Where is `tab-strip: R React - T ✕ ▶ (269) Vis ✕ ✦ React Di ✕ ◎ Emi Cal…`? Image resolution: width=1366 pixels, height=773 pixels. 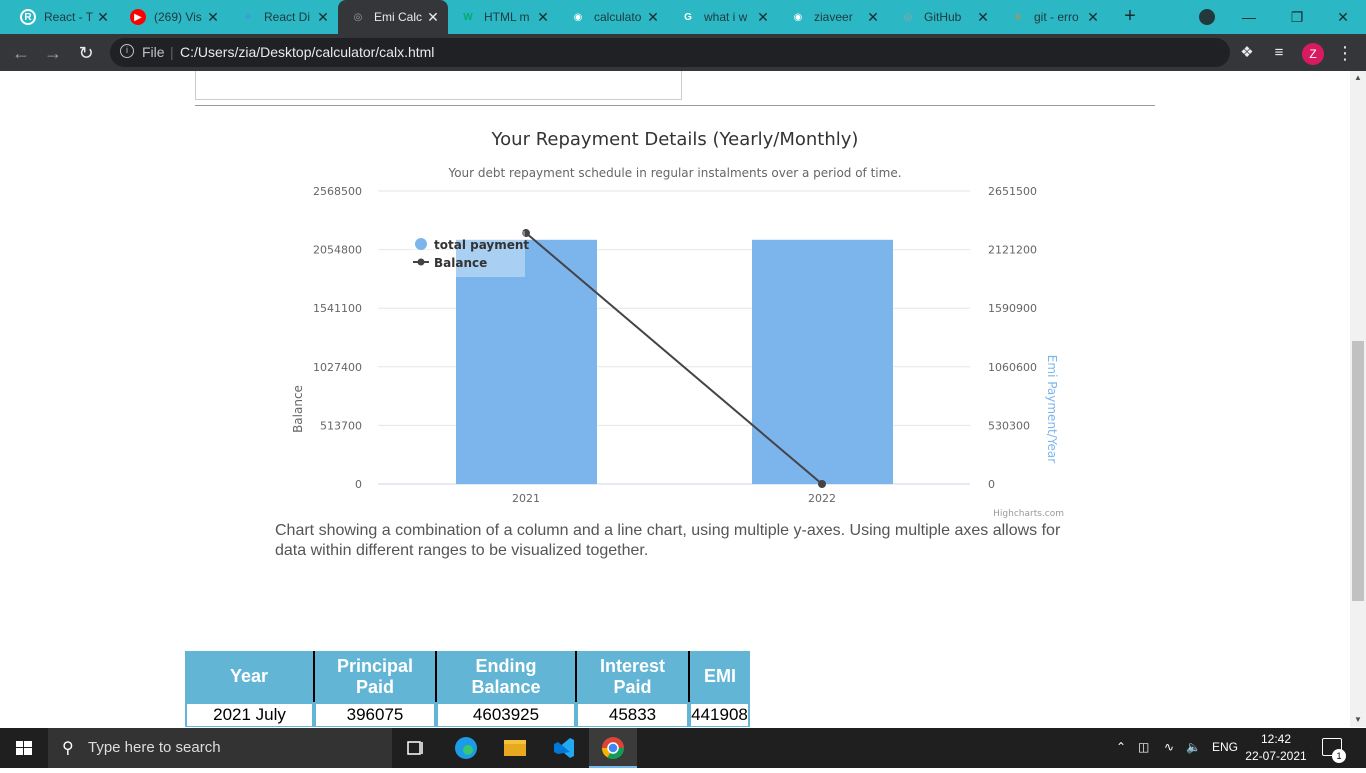
tab-strip: R React - T ✕ ▶ (269) Vis ✕ ✦ React Di ✕ ◎ Emi Cal… is located at coordinates (683, 17).